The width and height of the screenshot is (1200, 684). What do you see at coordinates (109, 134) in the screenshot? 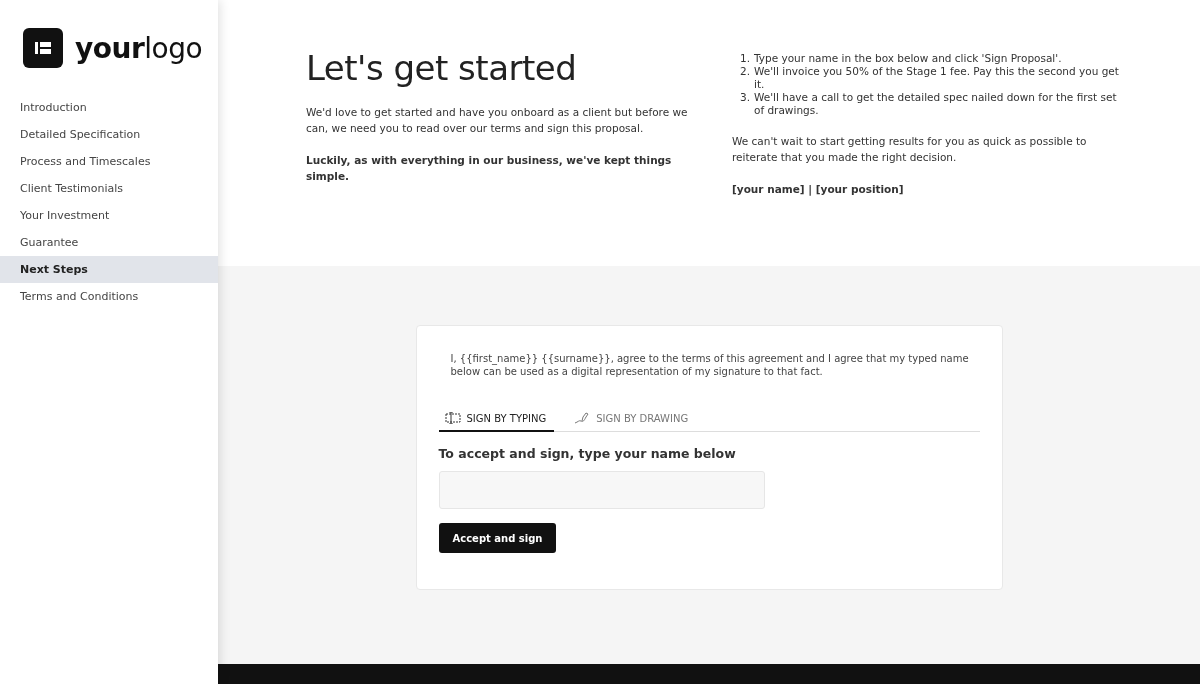
I see `sidebar-item: Detailed Specification` at bounding box center [109, 134].